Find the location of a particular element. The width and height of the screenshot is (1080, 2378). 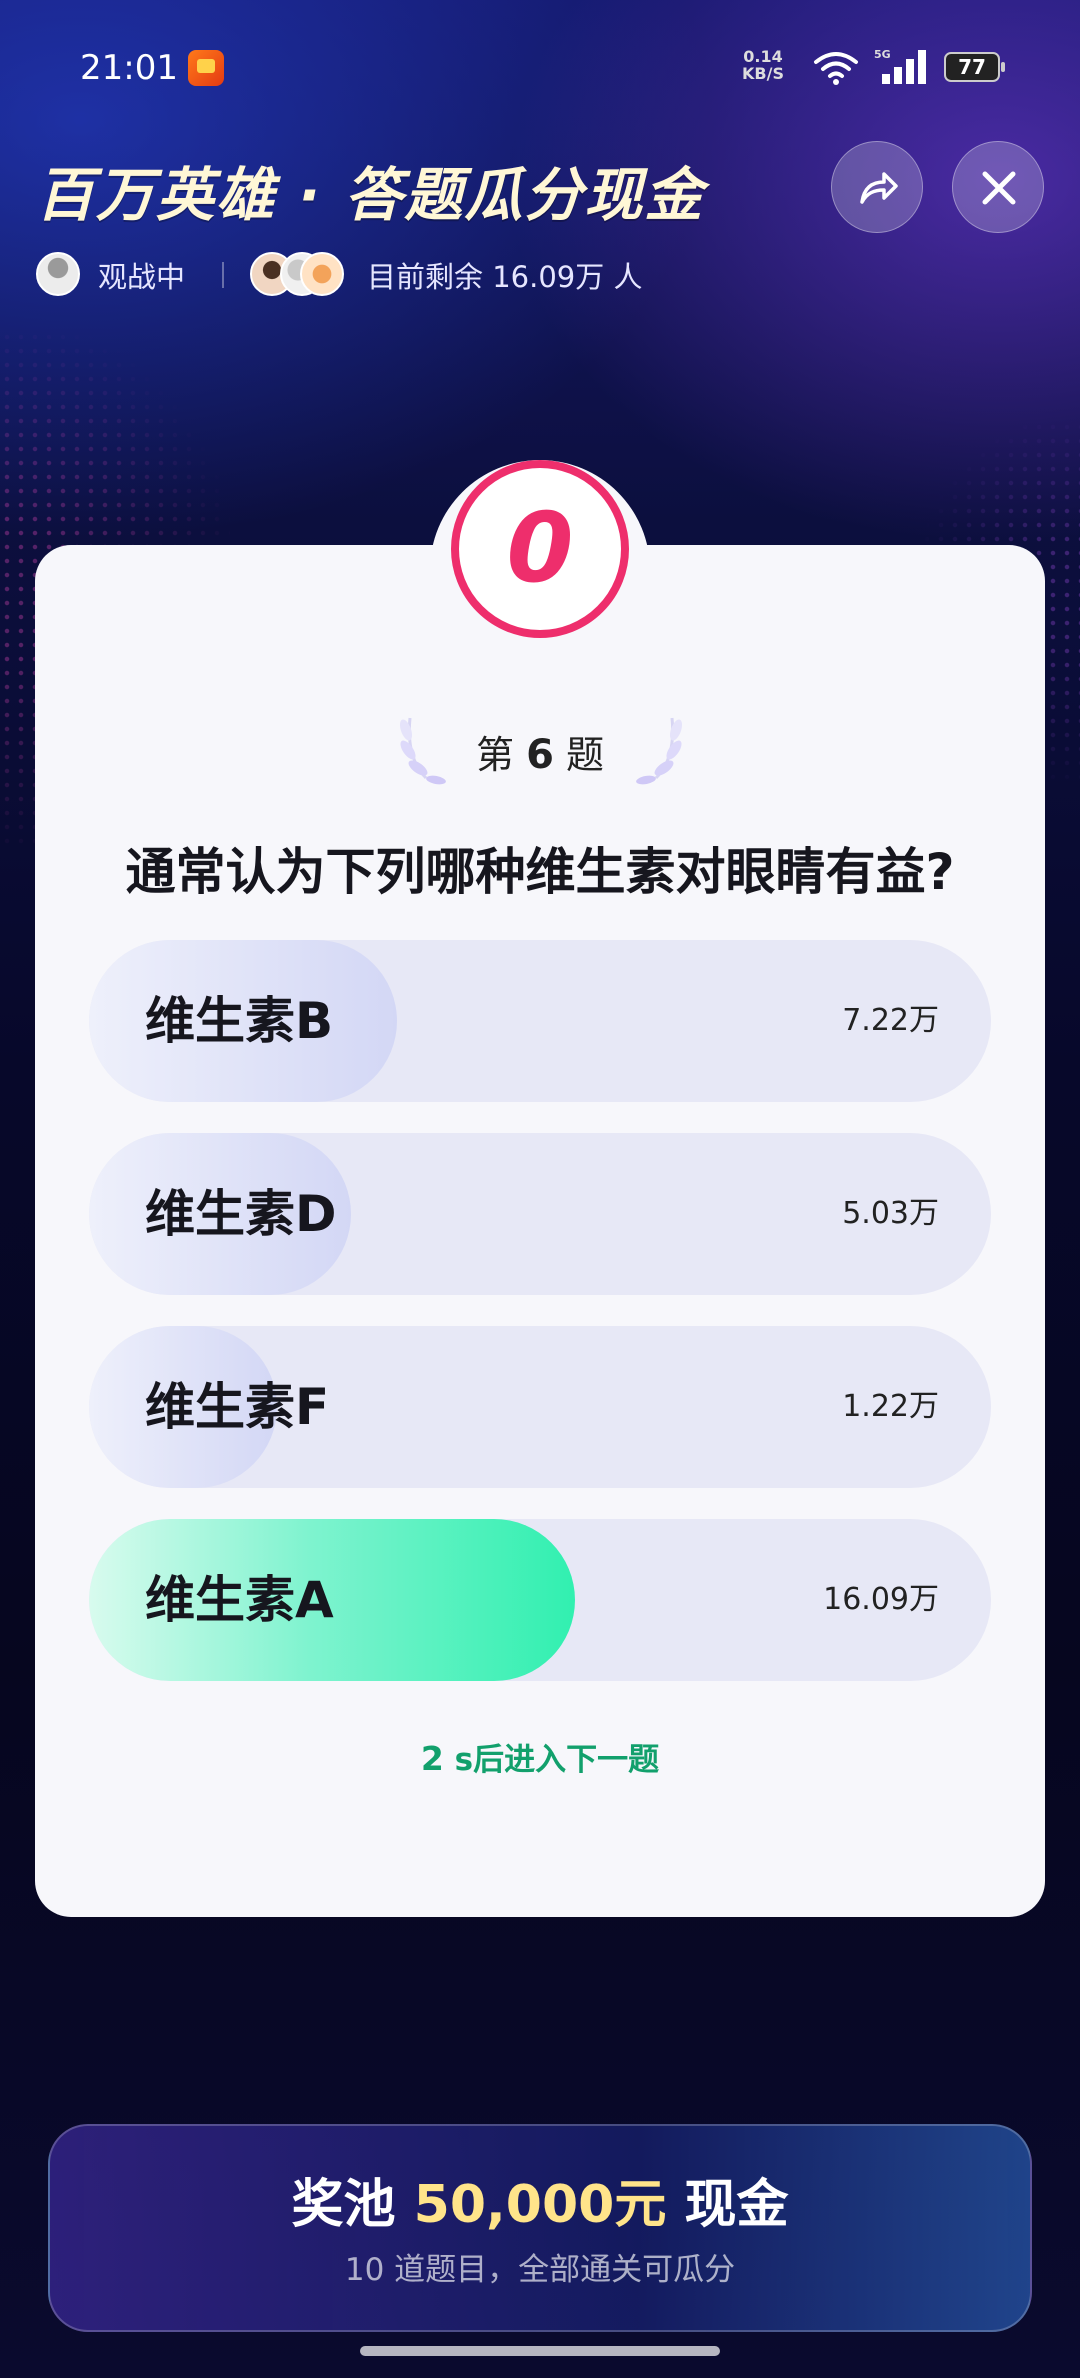

status-time: 21:01 is located at coordinates (129, 68).